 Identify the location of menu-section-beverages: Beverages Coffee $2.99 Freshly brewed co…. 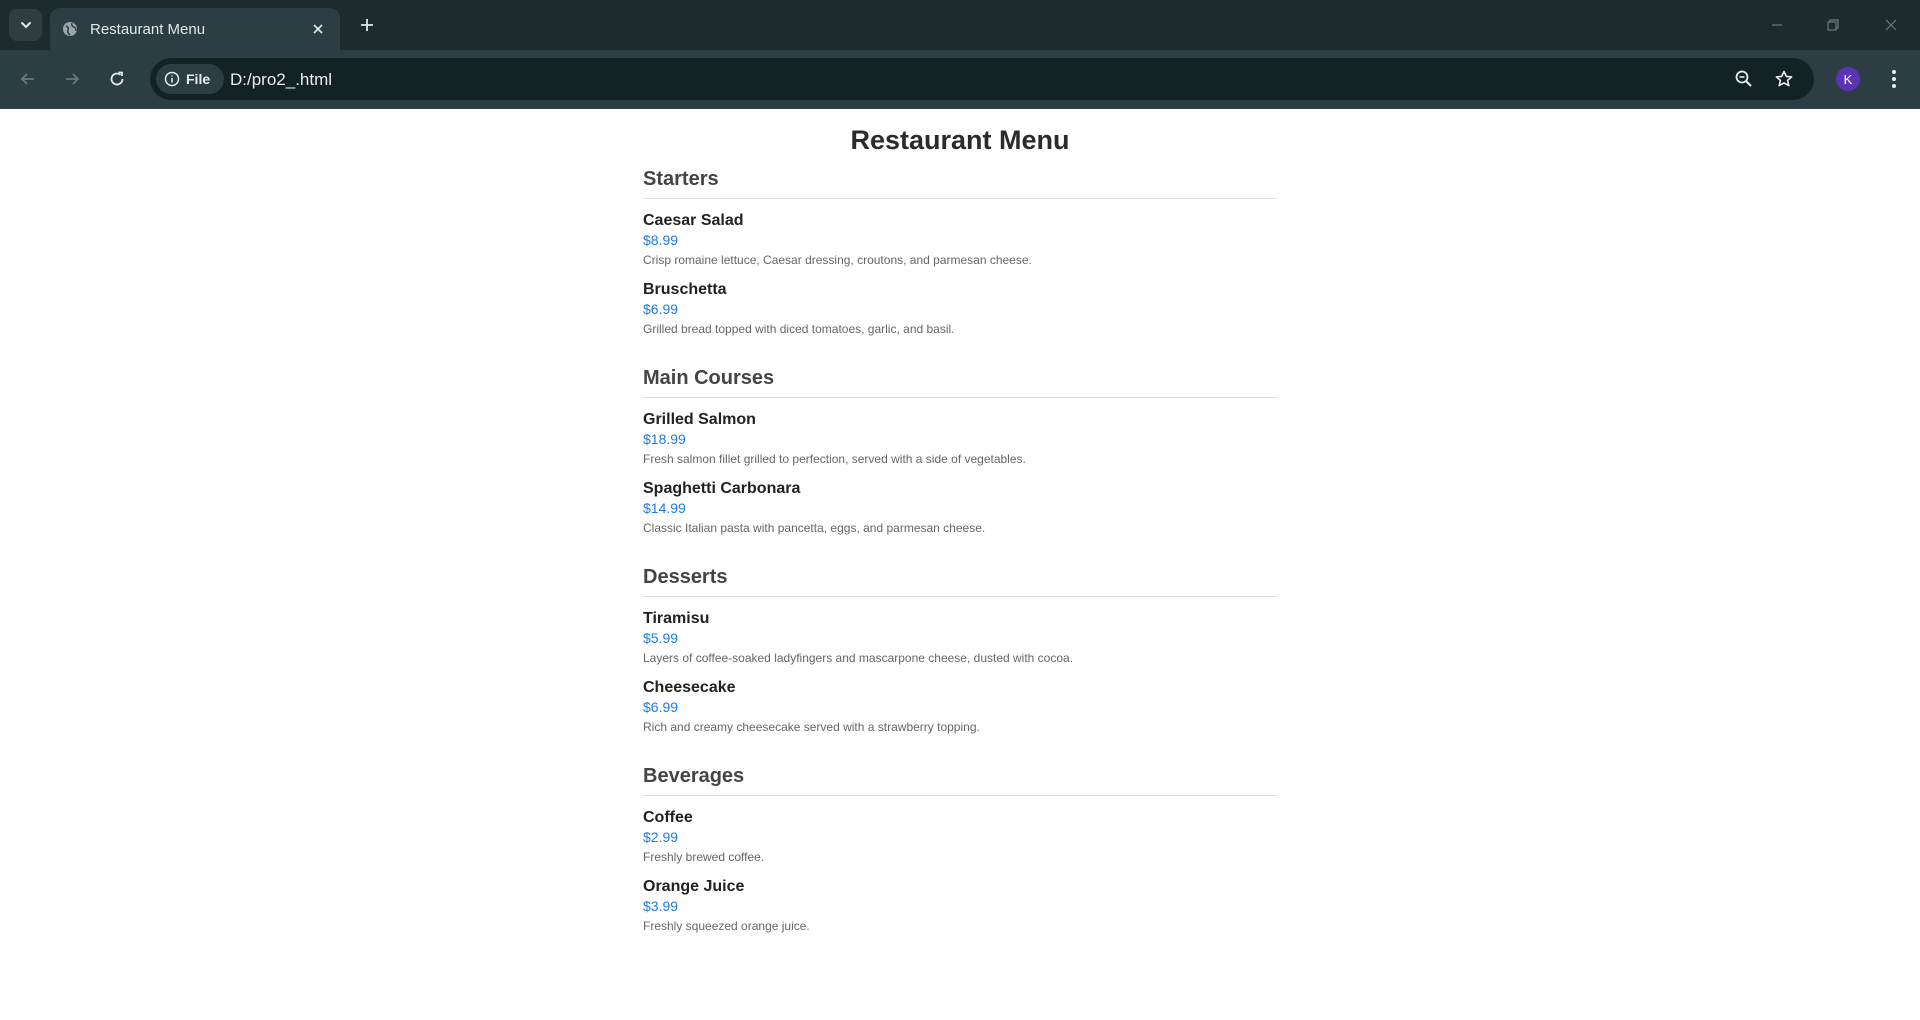
(960, 857).